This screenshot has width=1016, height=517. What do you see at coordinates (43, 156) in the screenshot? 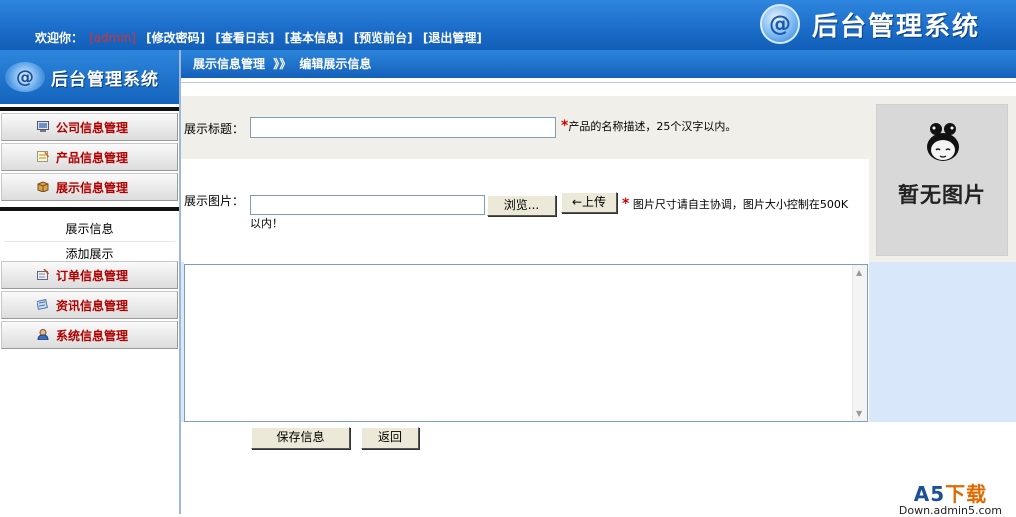
I see `notepad-icon` at bounding box center [43, 156].